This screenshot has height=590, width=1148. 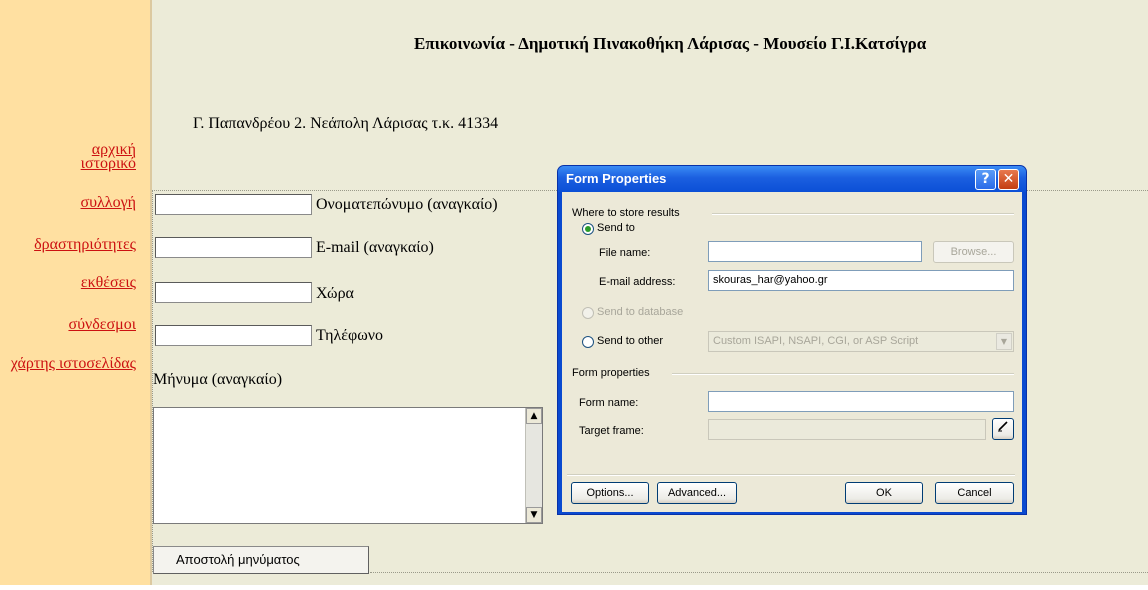 I want to click on ok-button: OK, so click(x=884, y=493).